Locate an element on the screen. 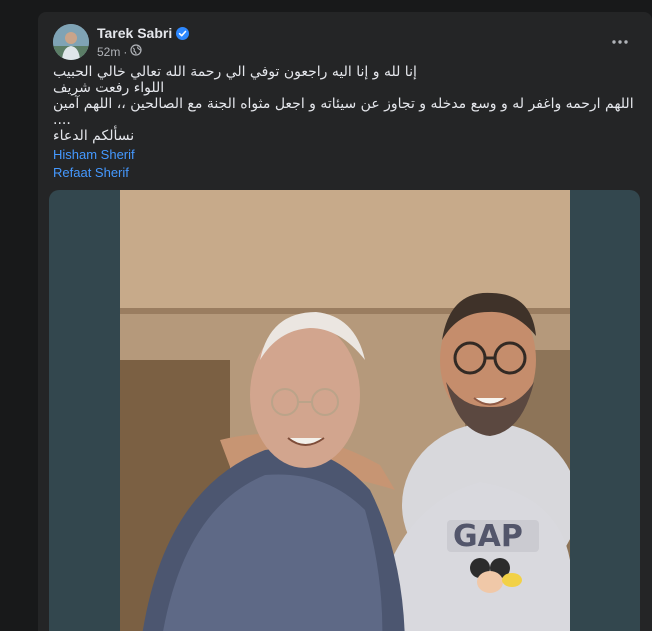  tagged-people: Hisham Sherif Refaat Sherif is located at coordinates (94, 164).